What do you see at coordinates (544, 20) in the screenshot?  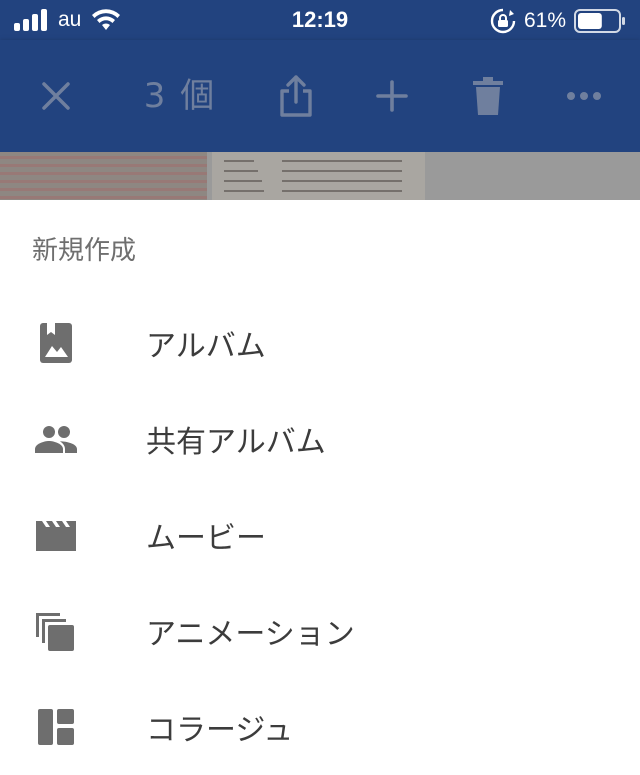 I see `battery-percent: 61%` at bounding box center [544, 20].